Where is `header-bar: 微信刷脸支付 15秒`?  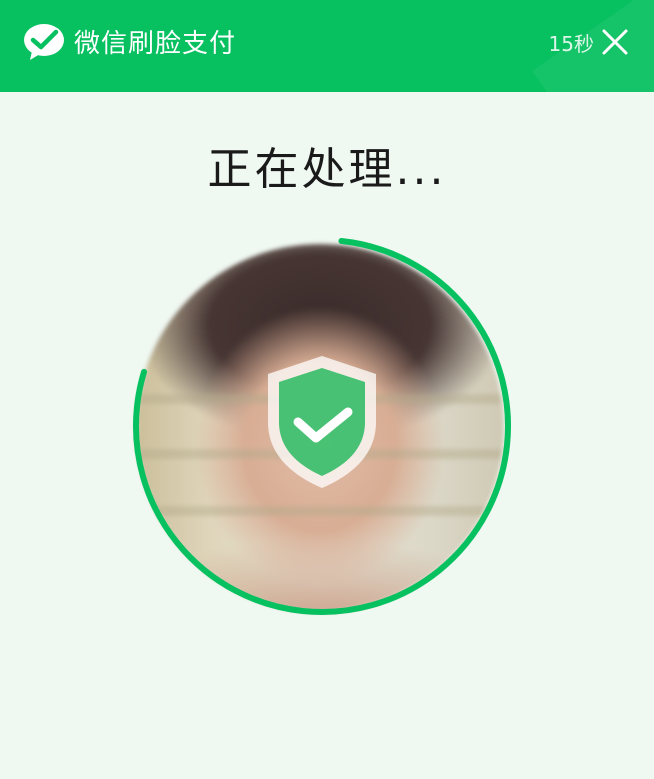 header-bar: 微信刷脸支付 15秒 is located at coordinates (327, 46).